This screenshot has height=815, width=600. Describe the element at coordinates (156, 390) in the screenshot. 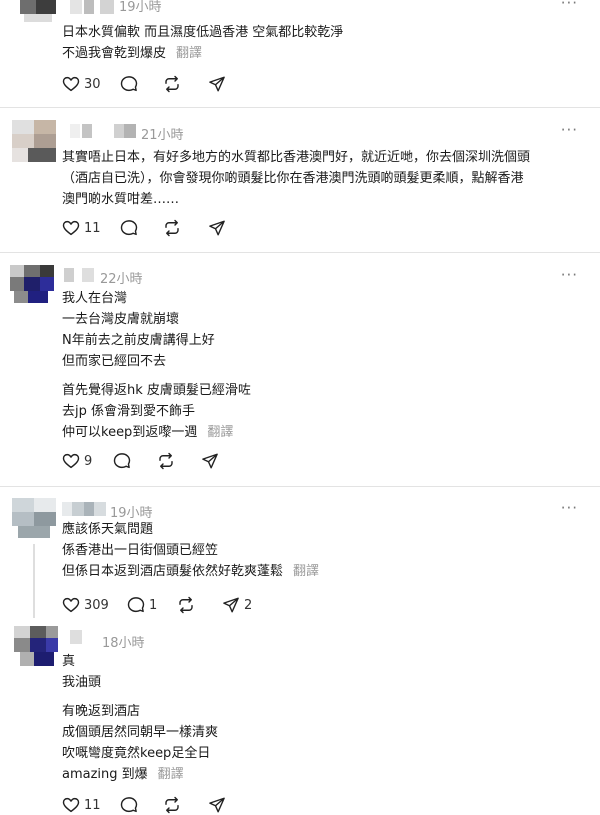

I see `post-line: 首先覺得返hk 皮膚頭髮已經滑咗` at that location.